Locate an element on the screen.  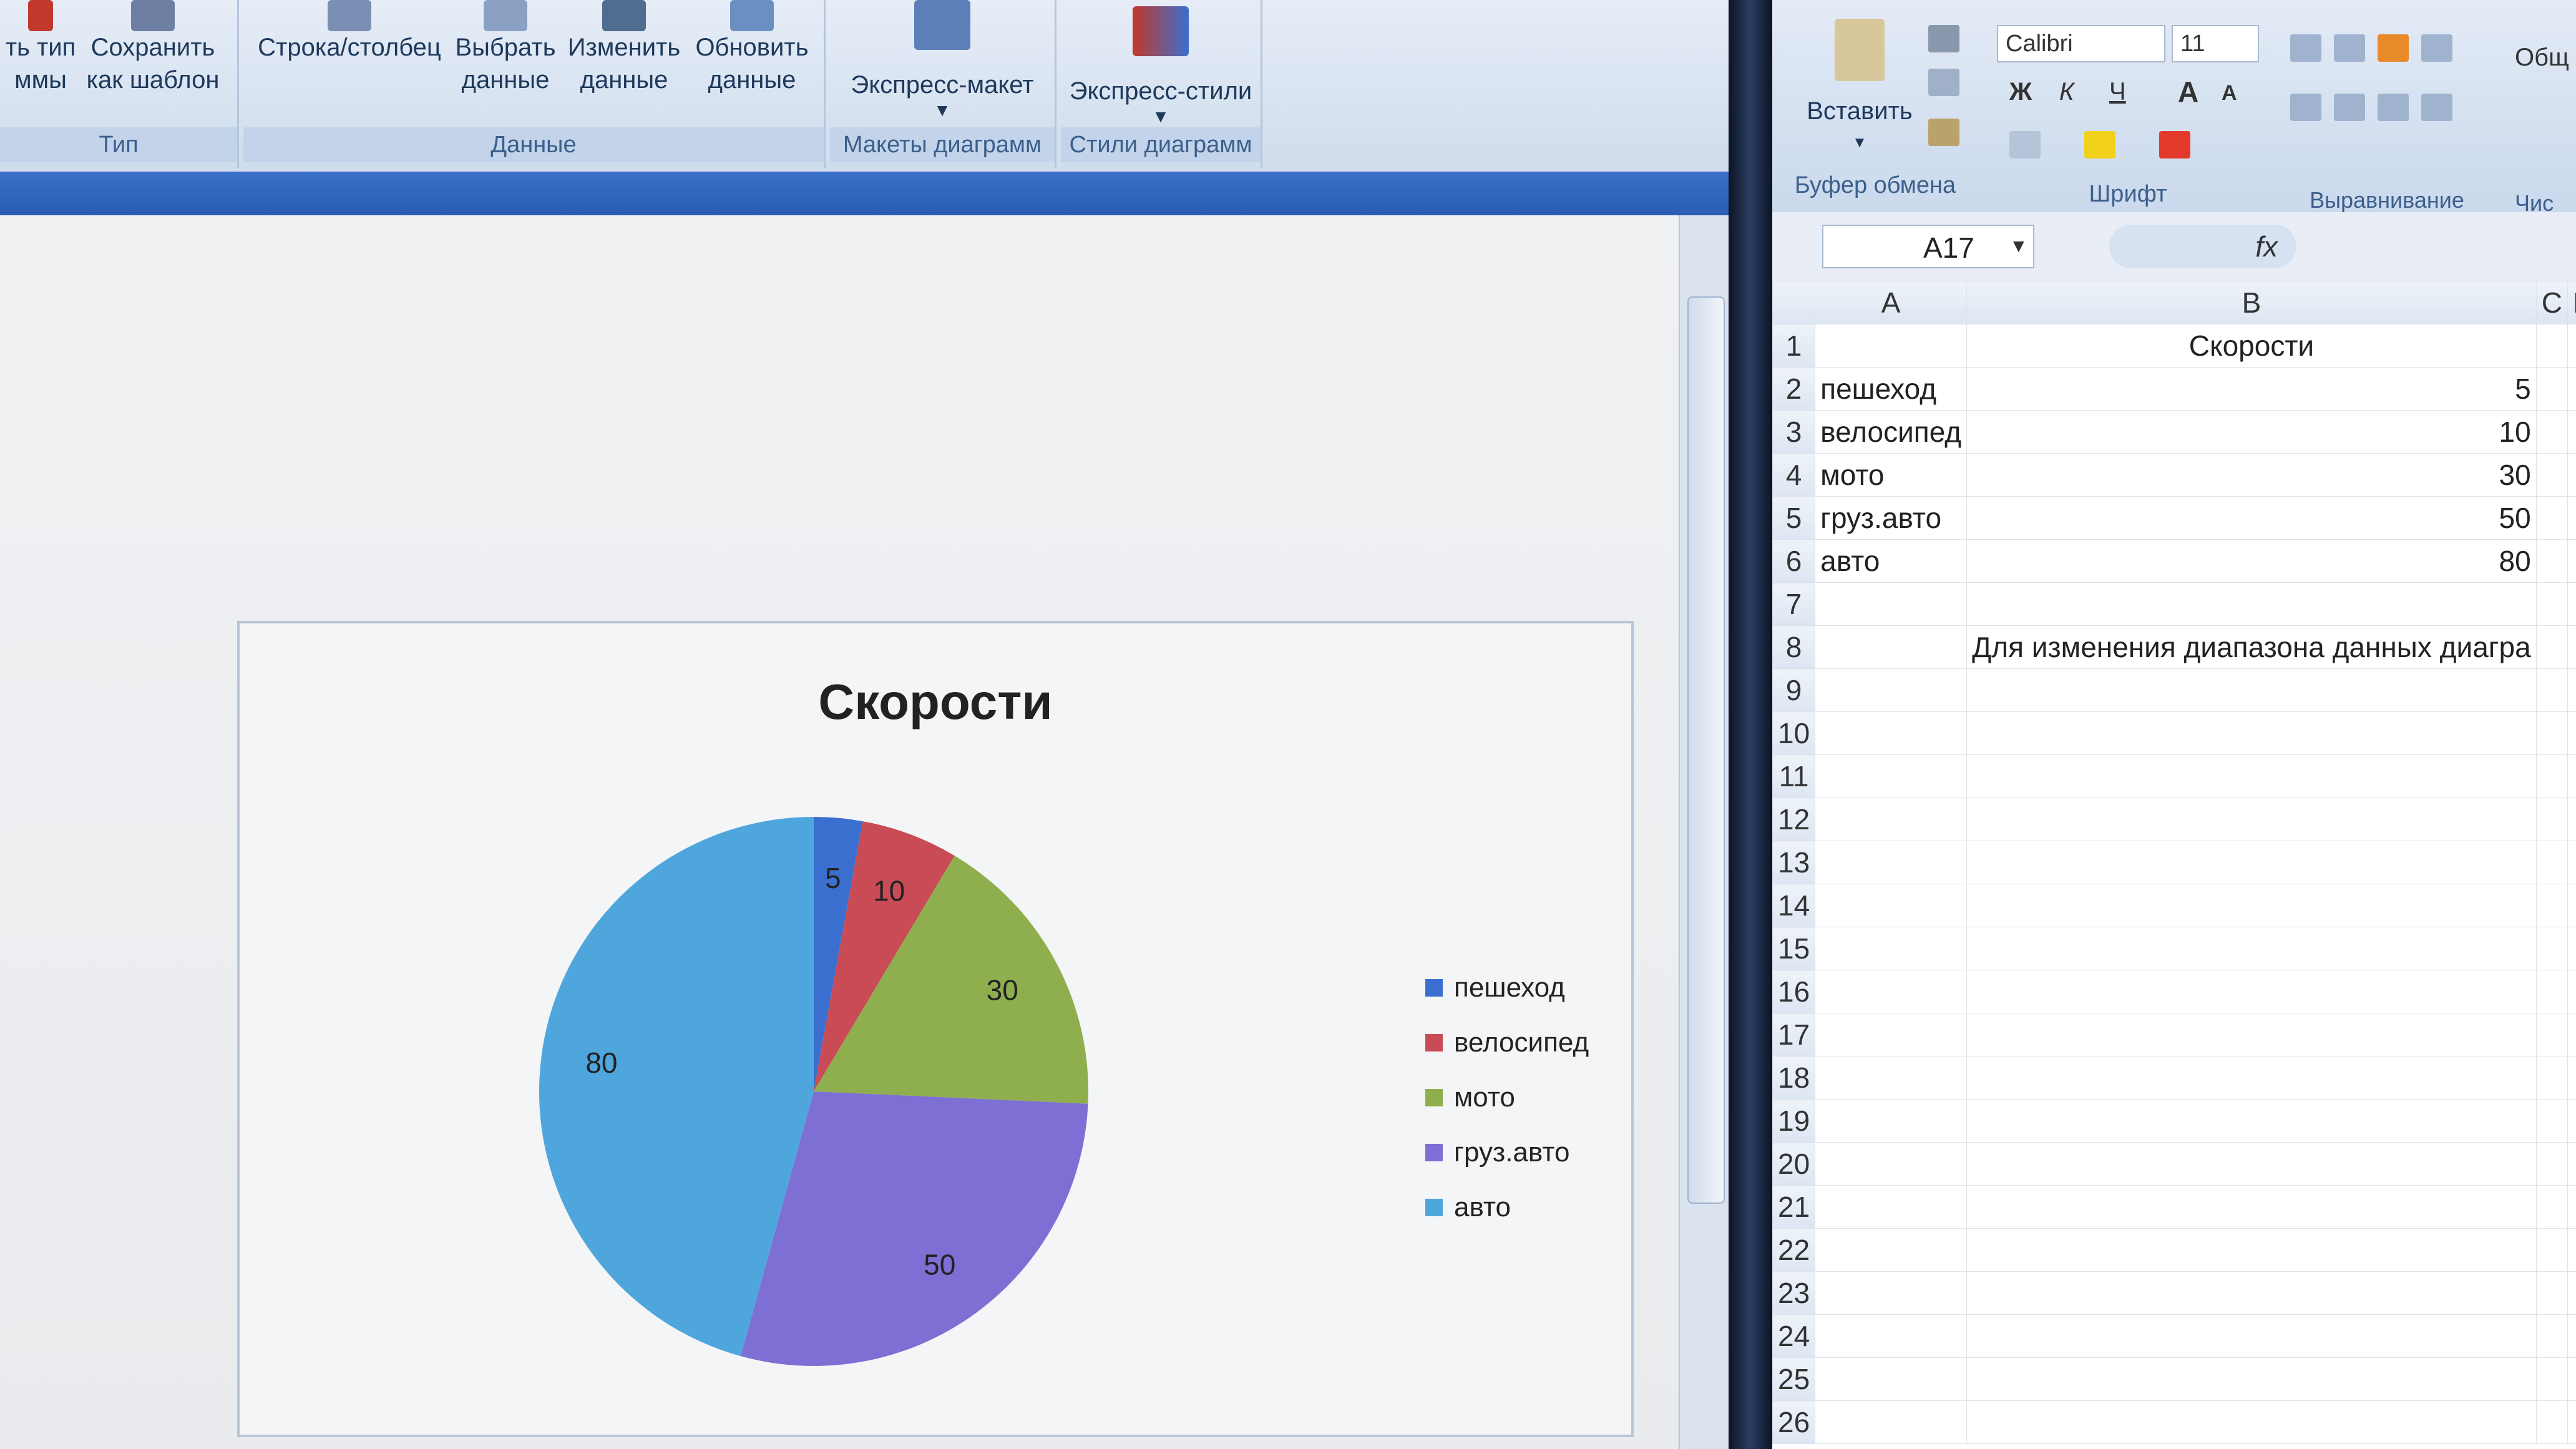
quick-layout-button: Экспресс-макет ▼ is located at coordinates (942, 60).